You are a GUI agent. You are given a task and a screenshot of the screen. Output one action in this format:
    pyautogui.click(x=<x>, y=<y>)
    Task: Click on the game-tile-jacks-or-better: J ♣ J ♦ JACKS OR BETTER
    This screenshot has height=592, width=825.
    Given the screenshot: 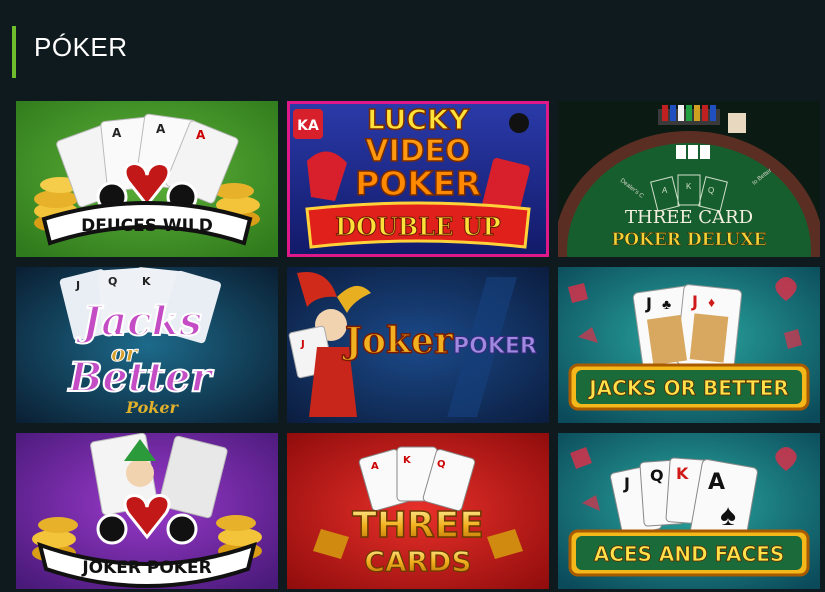 What is the action you would take?
    pyautogui.click(x=689, y=345)
    